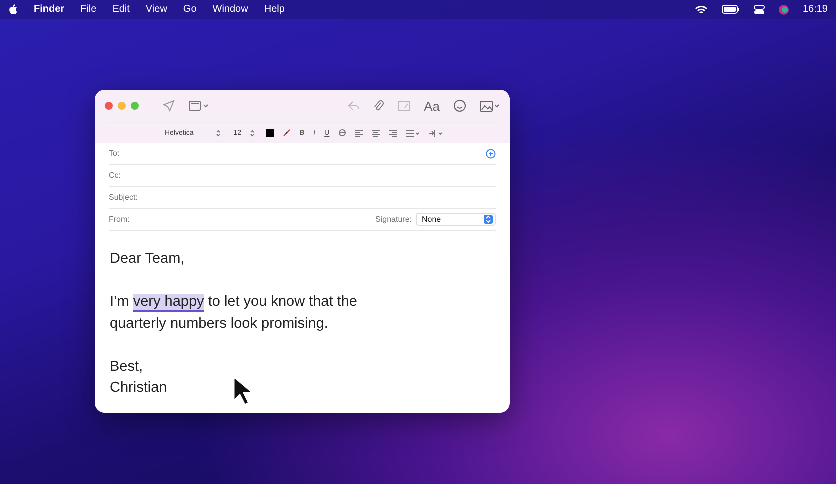 This screenshot has width=836, height=484. I want to click on field-label: To:, so click(114, 153).